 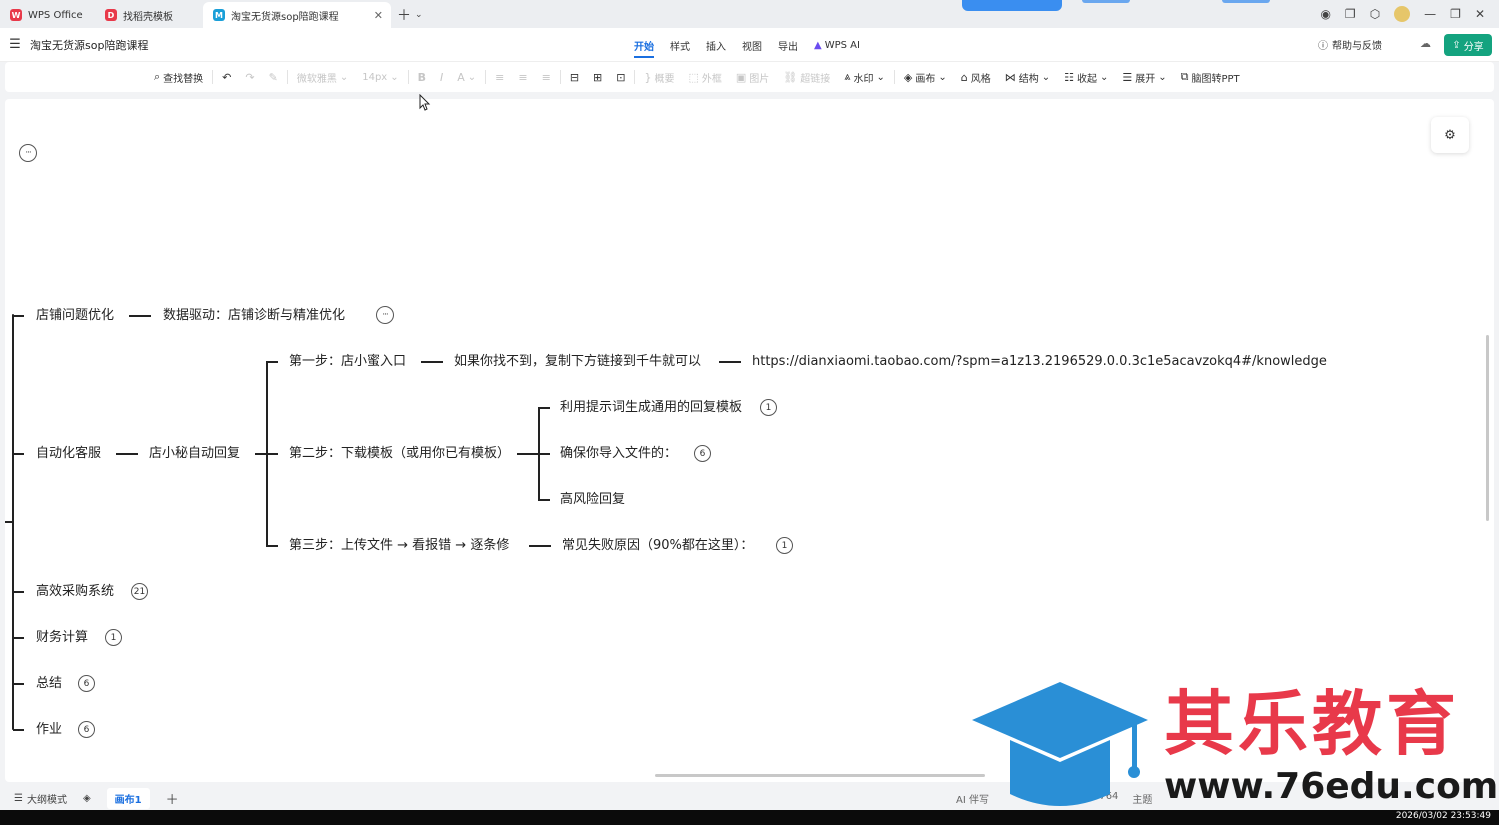 I want to click on align-right-icon: ≡, so click(x=546, y=77).